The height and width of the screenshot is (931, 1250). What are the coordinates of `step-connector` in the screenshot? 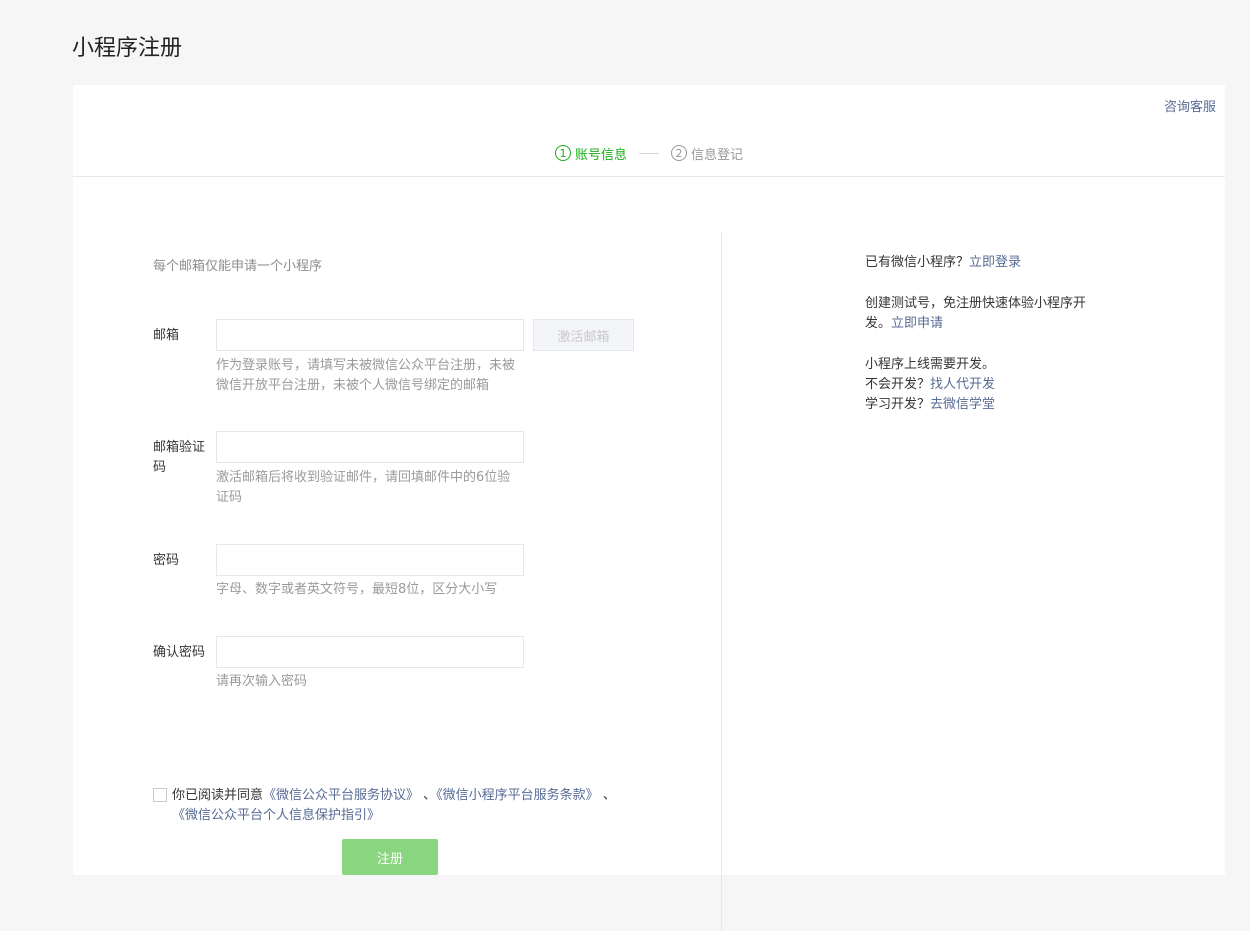 It's located at (649, 153).